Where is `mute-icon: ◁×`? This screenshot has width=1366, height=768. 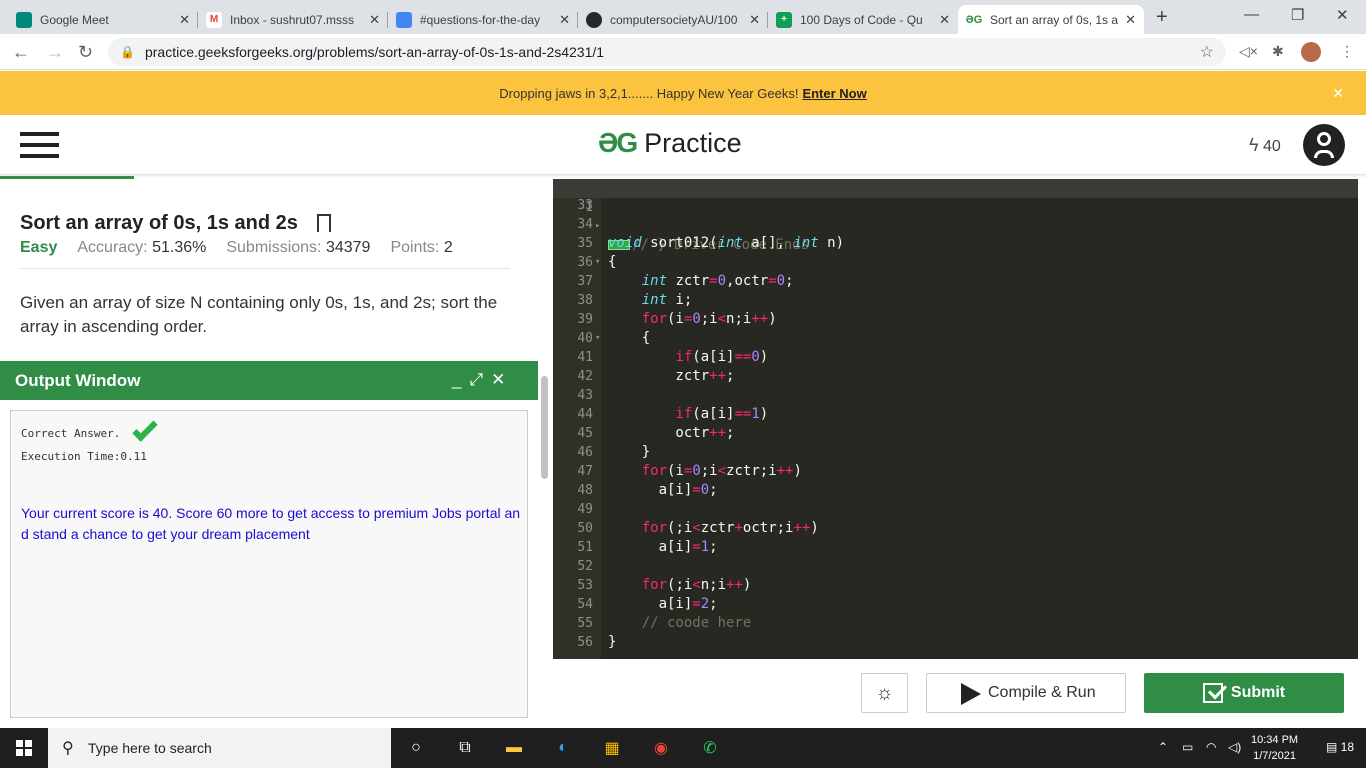 mute-icon: ◁× is located at coordinates (1248, 51).